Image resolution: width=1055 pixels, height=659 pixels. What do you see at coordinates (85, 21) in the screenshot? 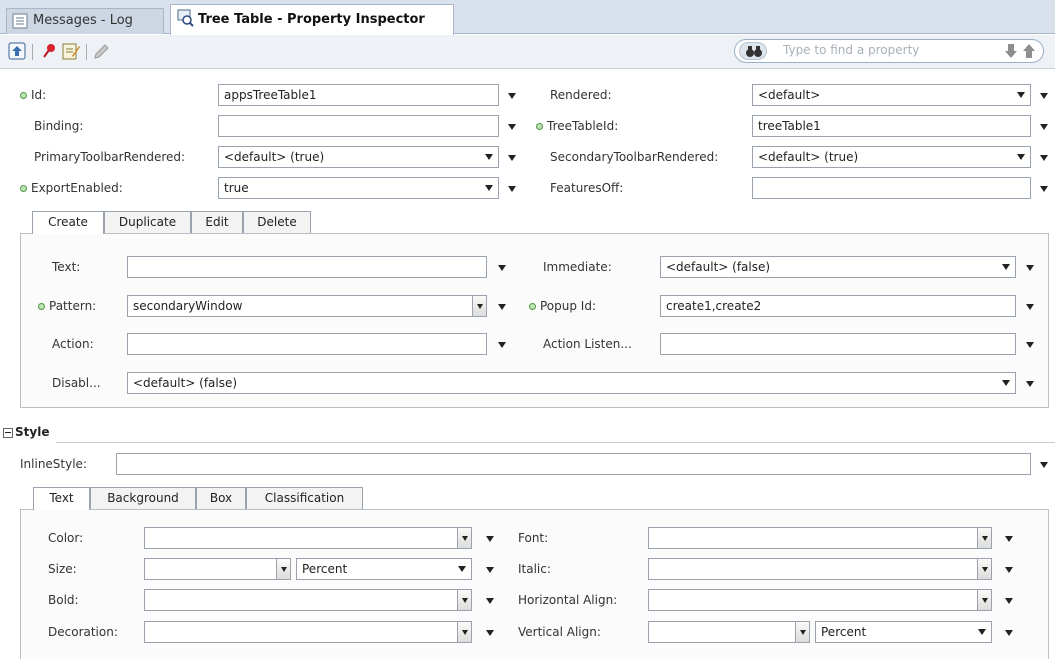
I see `tab-messages-log: Messages - Log` at bounding box center [85, 21].